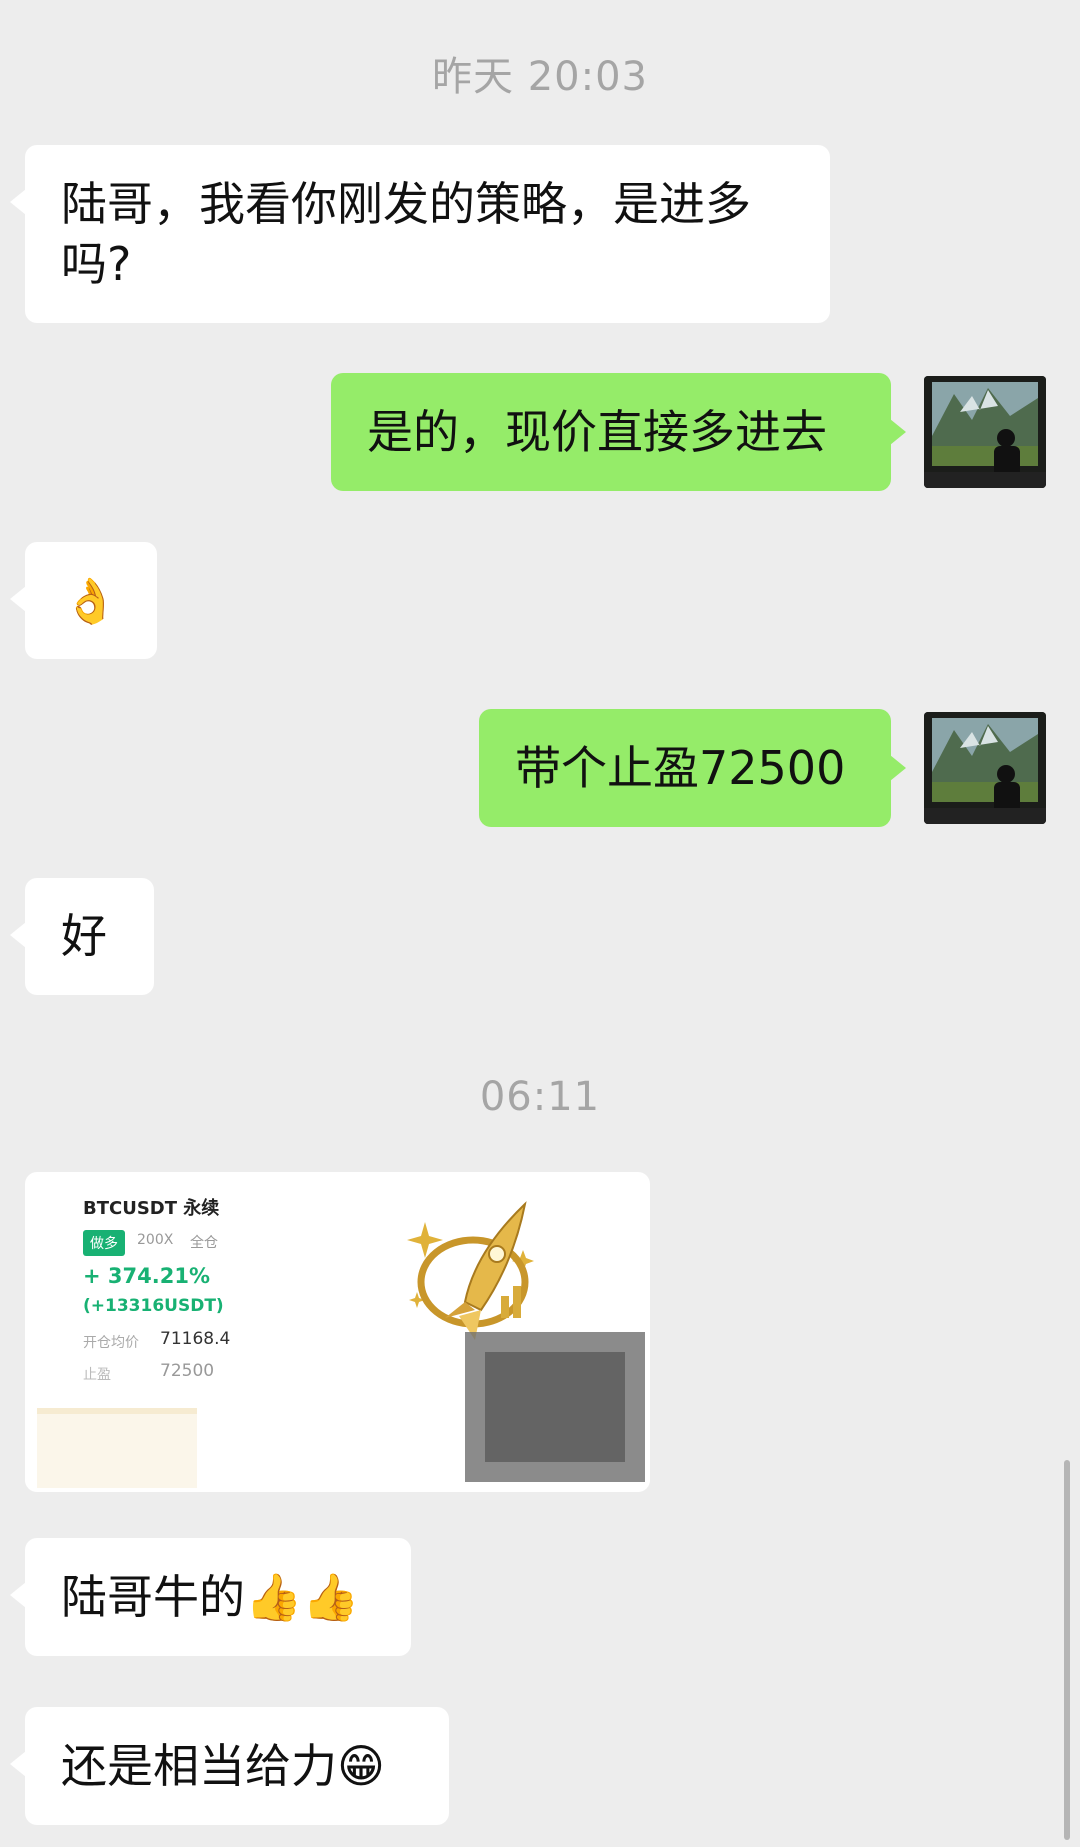  What do you see at coordinates (111, 1343) in the screenshot?
I see `entry-price-label: 开仓均价` at bounding box center [111, 1343].